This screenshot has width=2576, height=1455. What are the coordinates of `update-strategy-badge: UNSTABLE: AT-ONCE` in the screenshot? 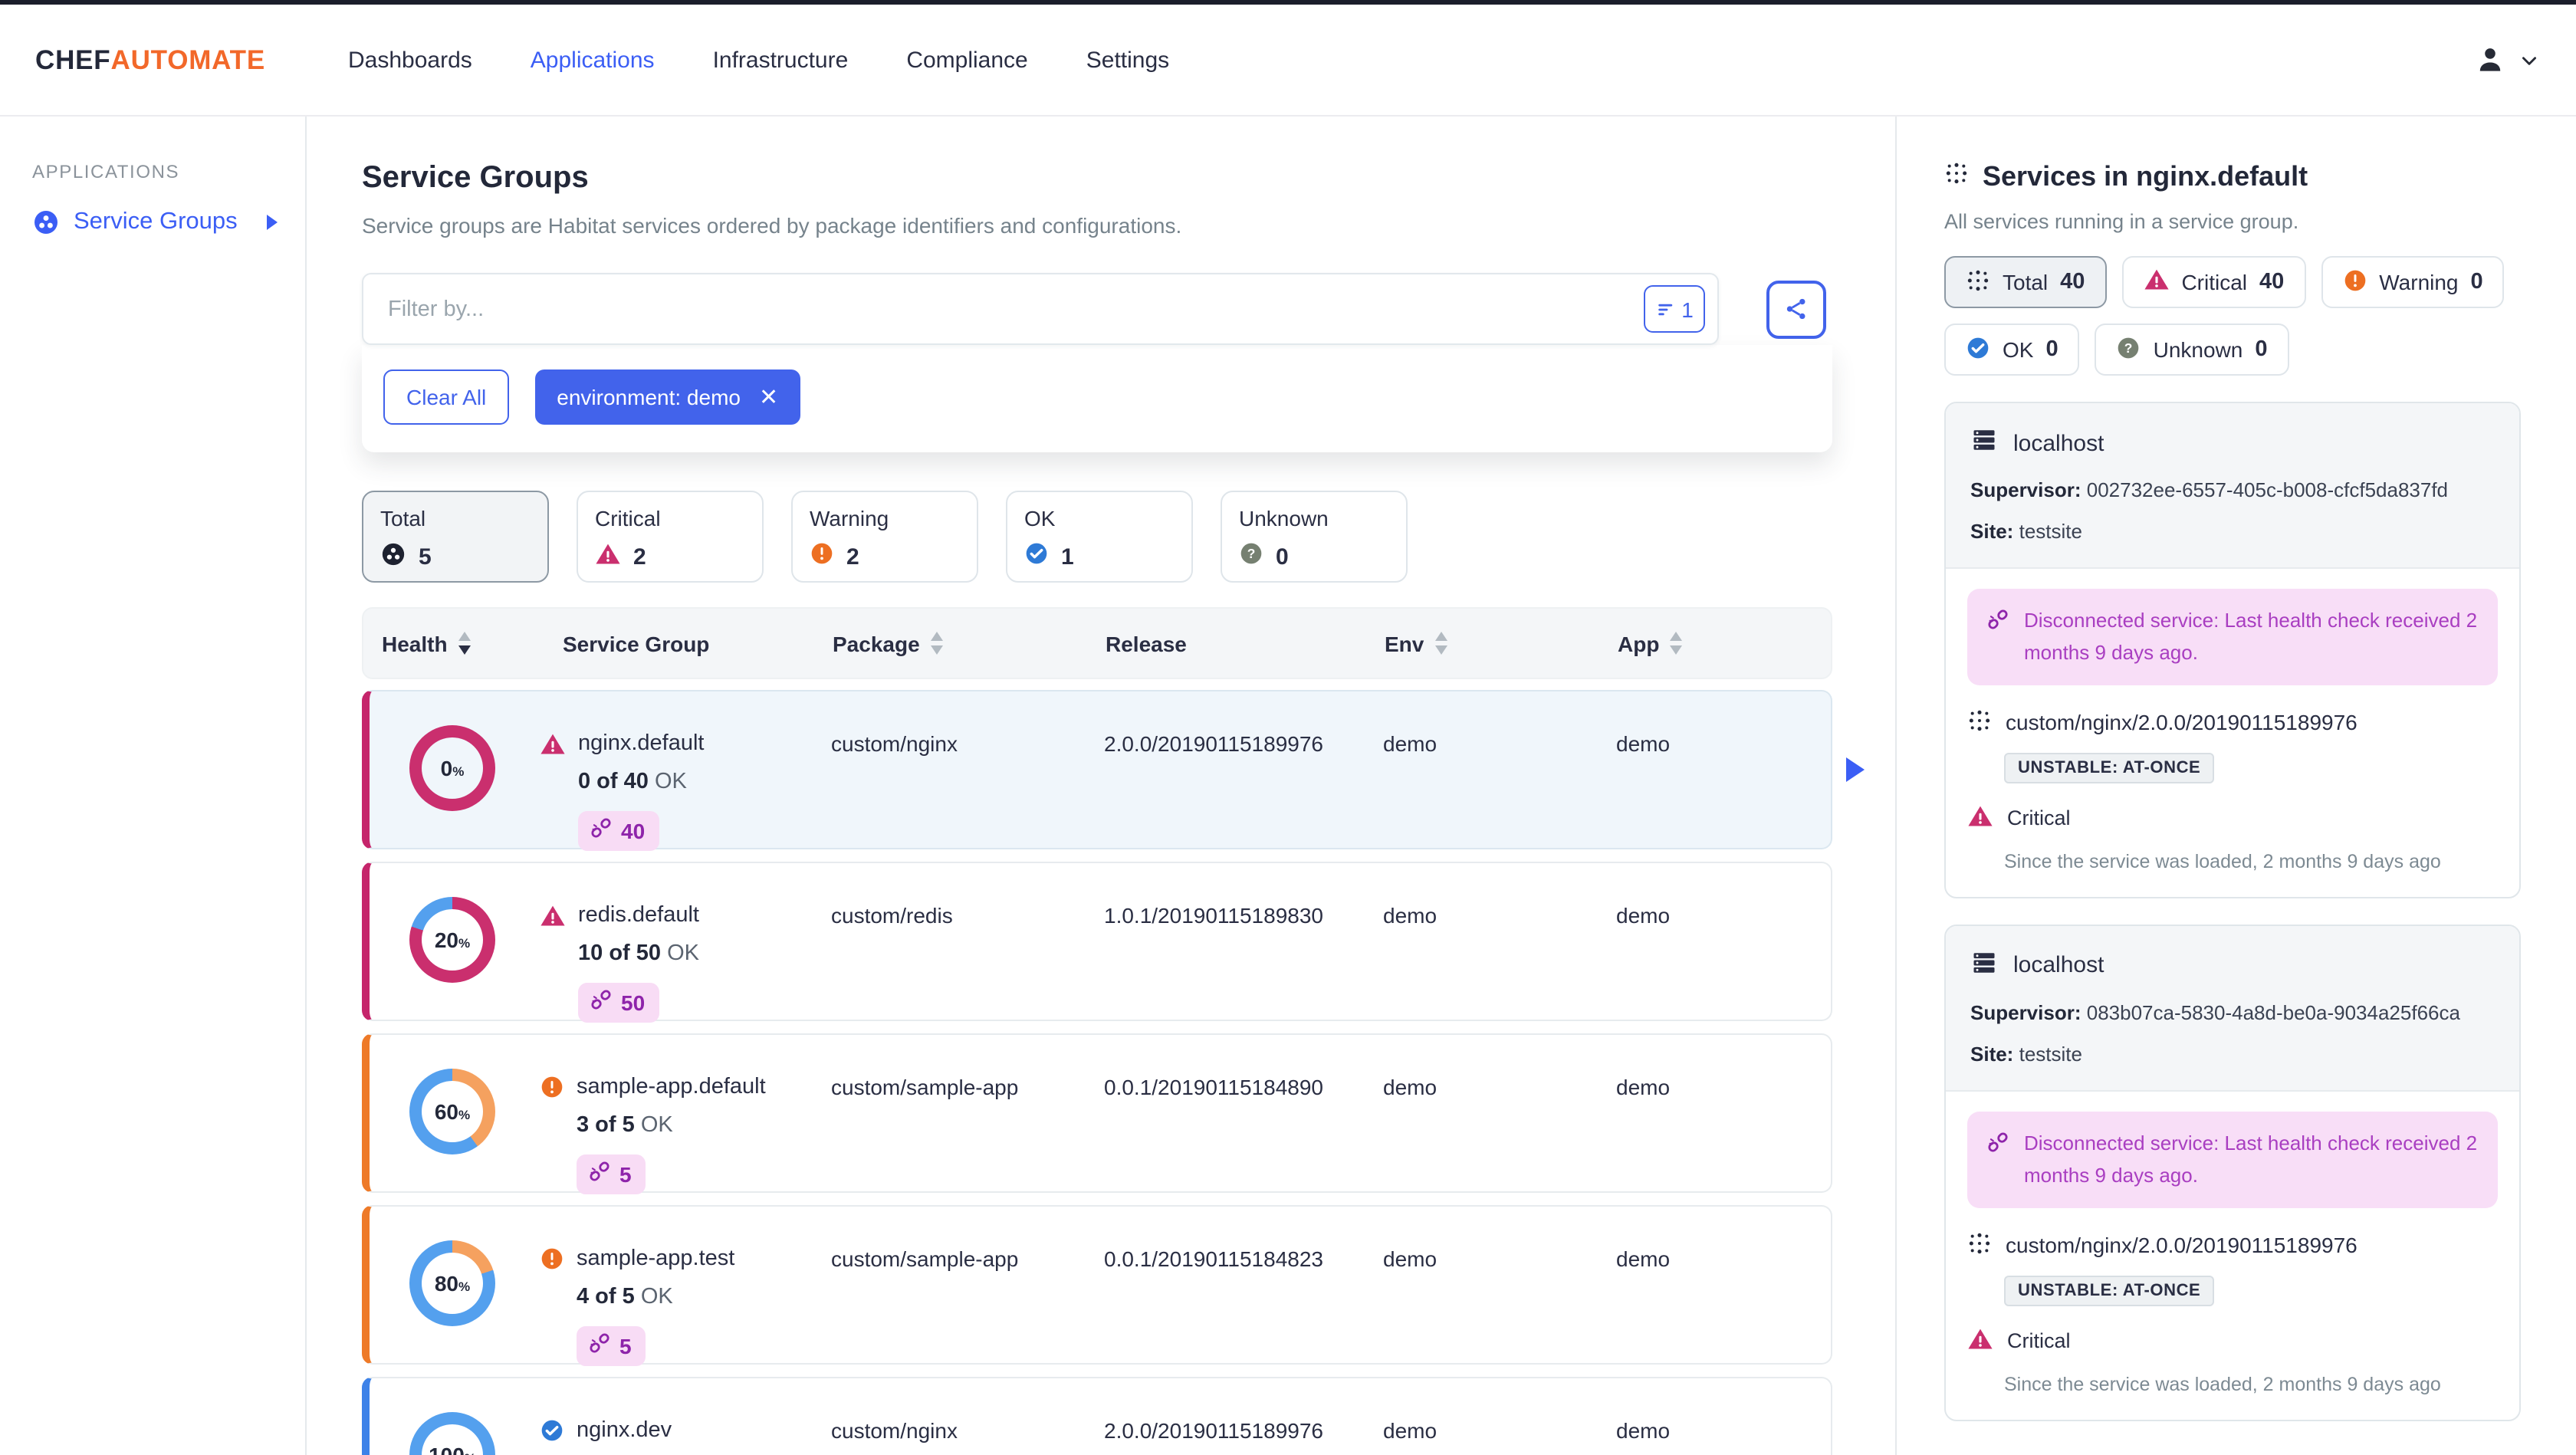 It's located at (2110, 1290).